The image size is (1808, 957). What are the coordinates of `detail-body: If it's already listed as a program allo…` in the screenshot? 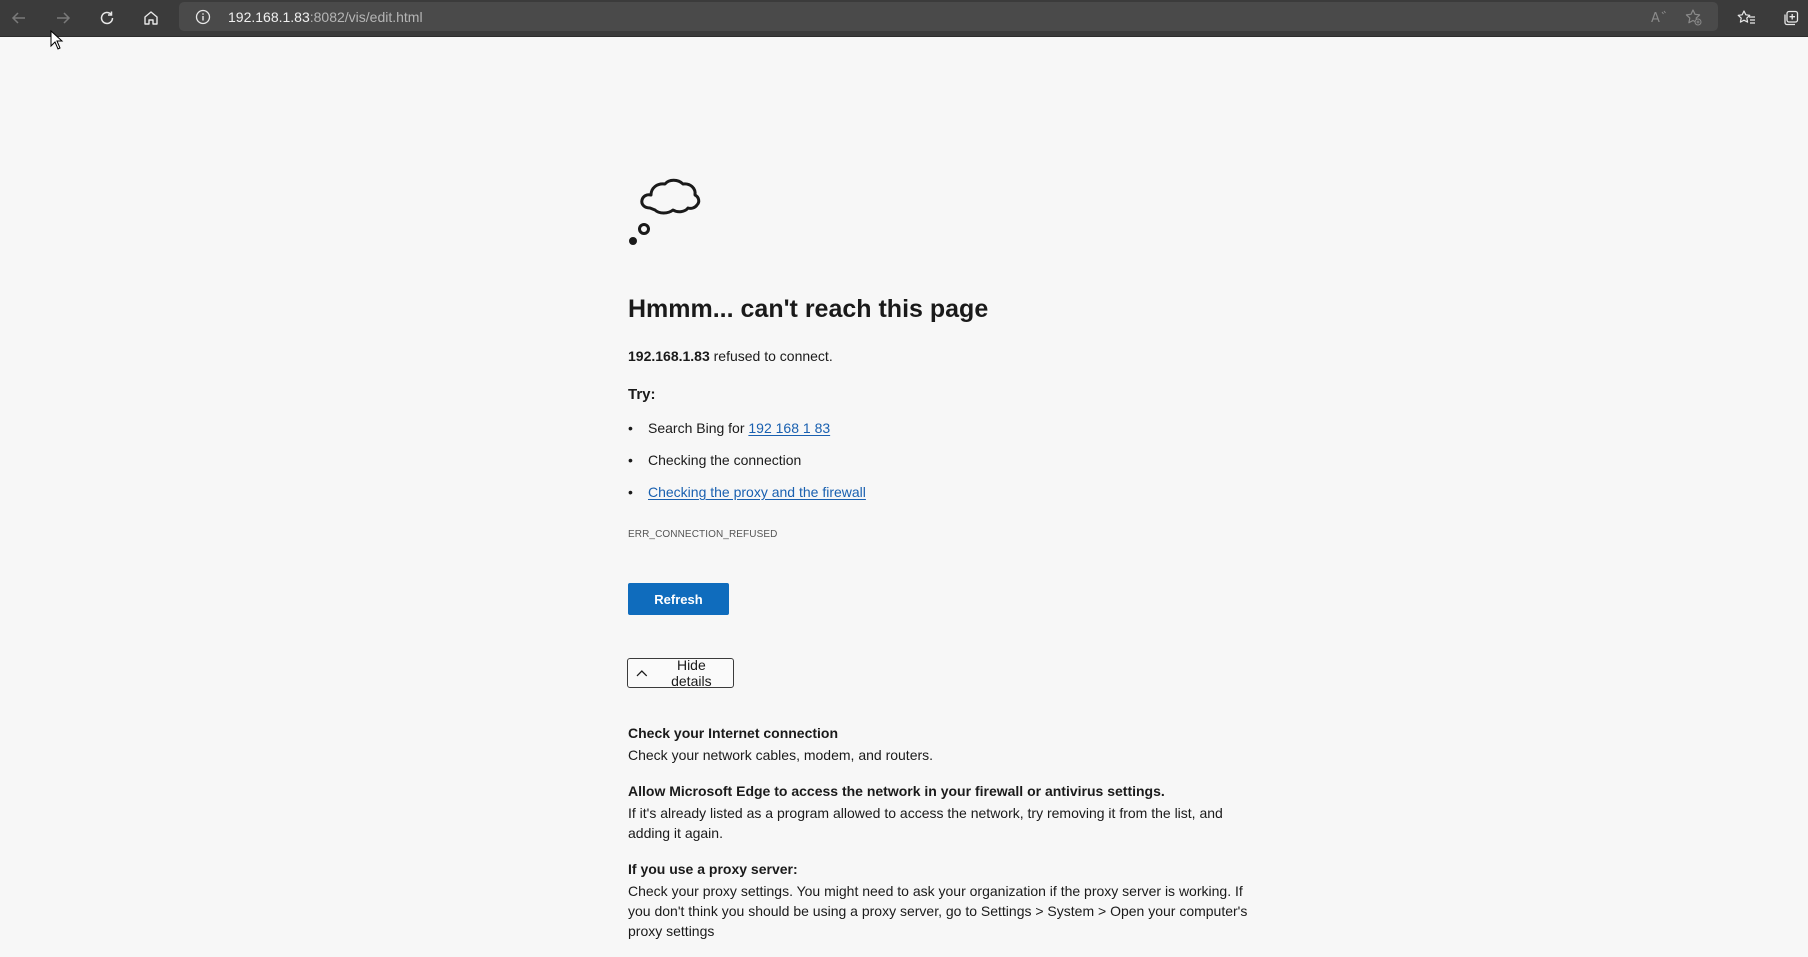 It's located at (925, 823).